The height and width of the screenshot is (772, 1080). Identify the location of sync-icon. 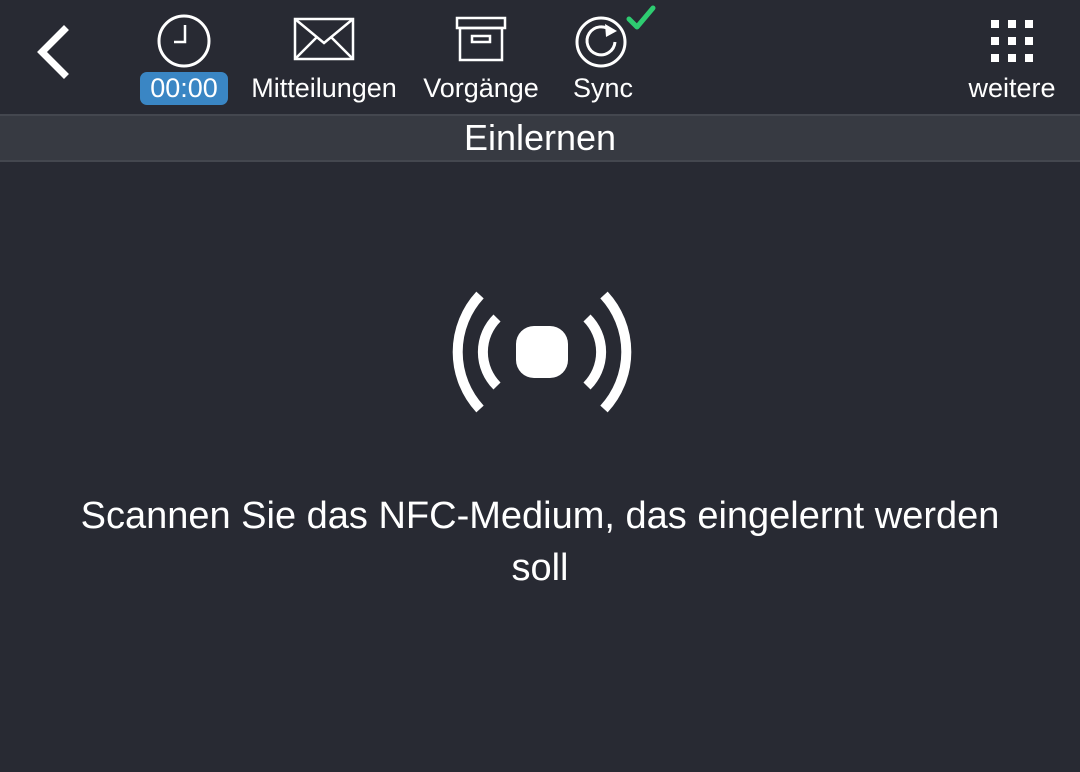
(601, 42).